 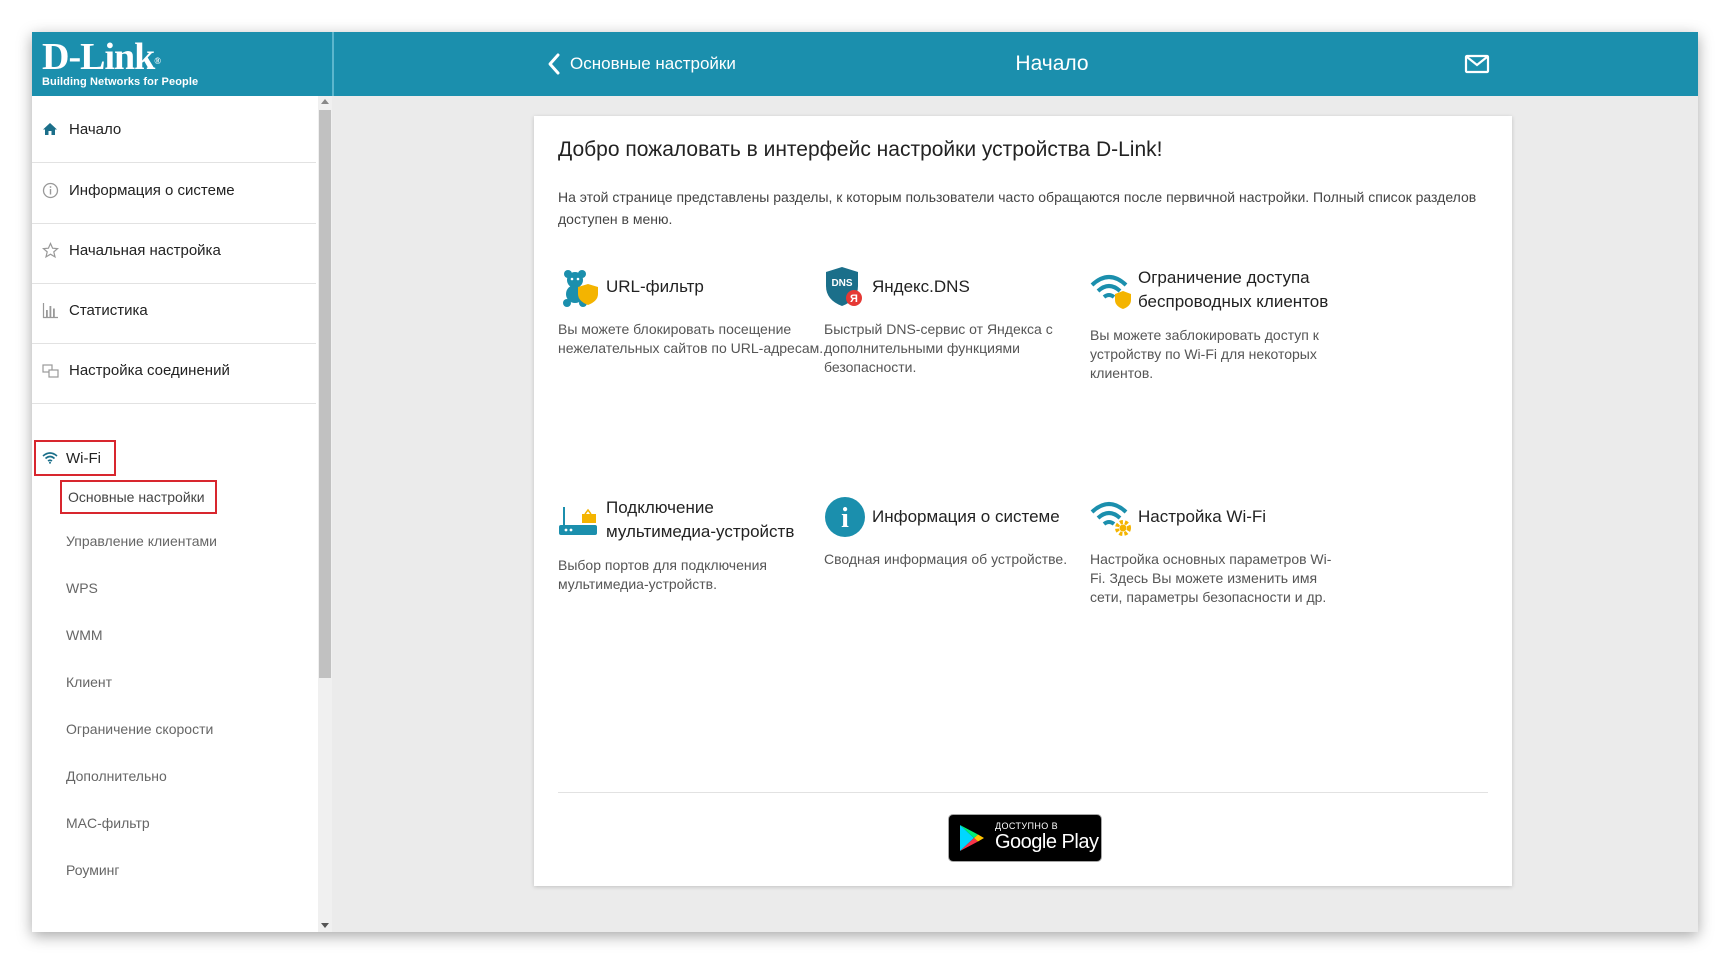 I want to click on tile-system-info-title: Информация о системе, so click(x=966, y=516).